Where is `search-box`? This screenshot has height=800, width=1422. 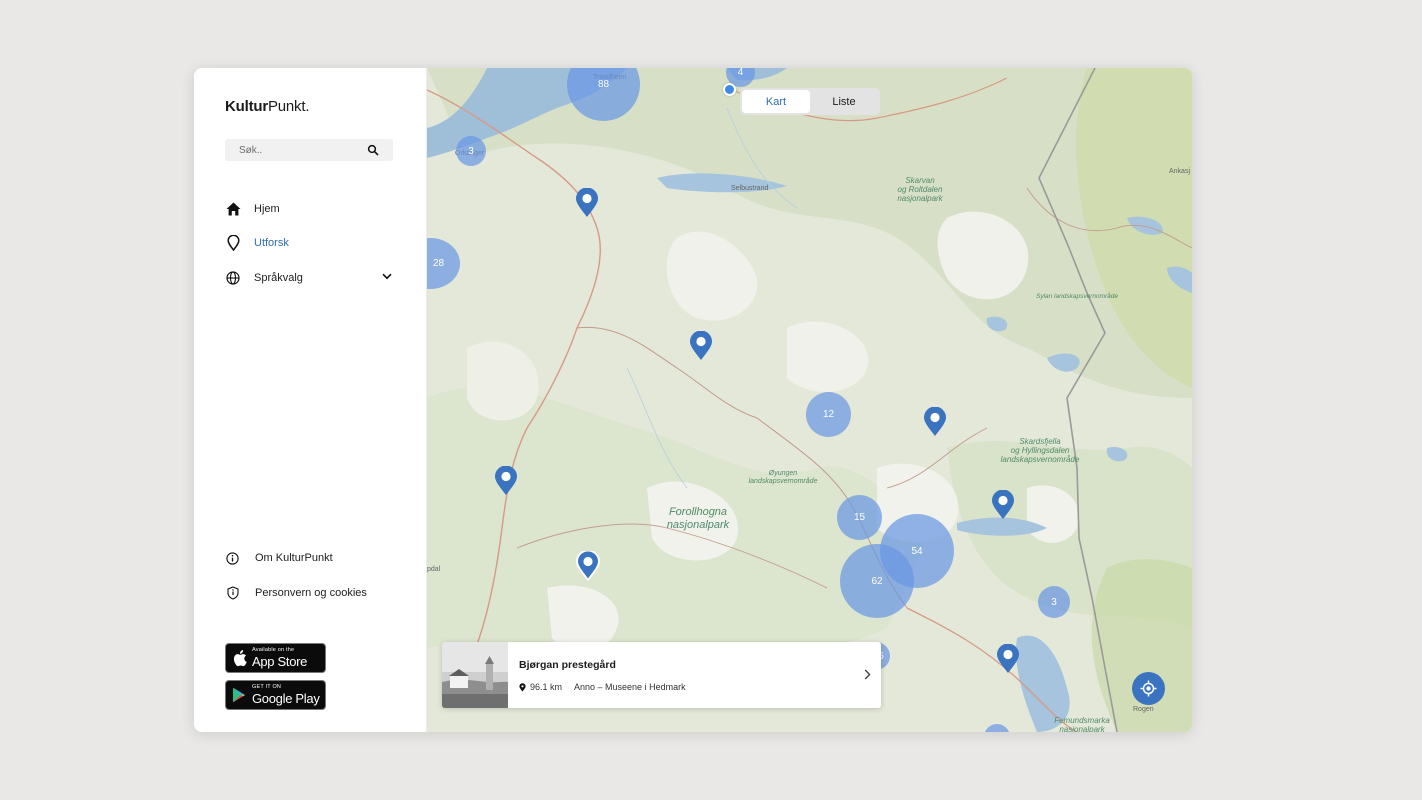 search-box is located at coordinates (309, 150).